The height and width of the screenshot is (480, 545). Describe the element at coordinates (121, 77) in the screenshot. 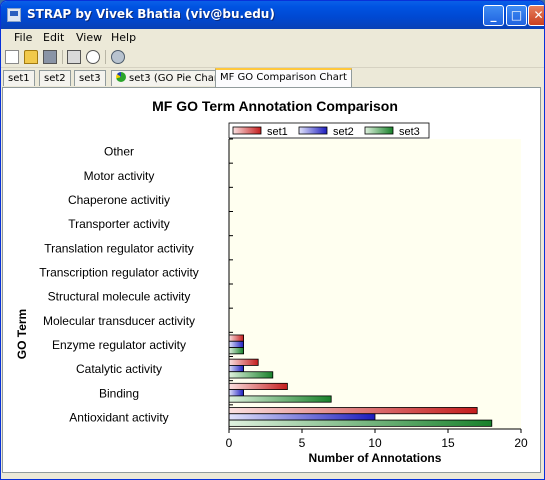

I see `pie-chart-icon` at that location.